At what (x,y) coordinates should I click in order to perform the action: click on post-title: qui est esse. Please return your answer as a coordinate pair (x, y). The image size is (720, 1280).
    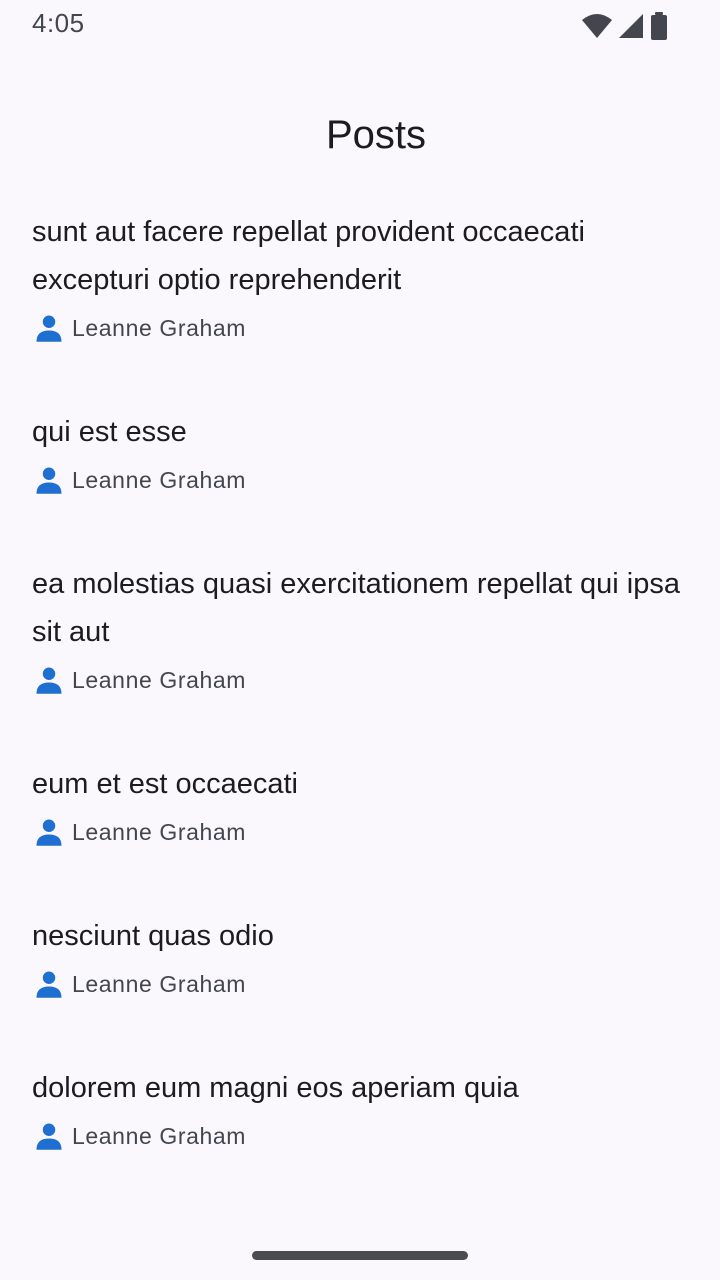
    Looking at the image, I should click on (109, 432).